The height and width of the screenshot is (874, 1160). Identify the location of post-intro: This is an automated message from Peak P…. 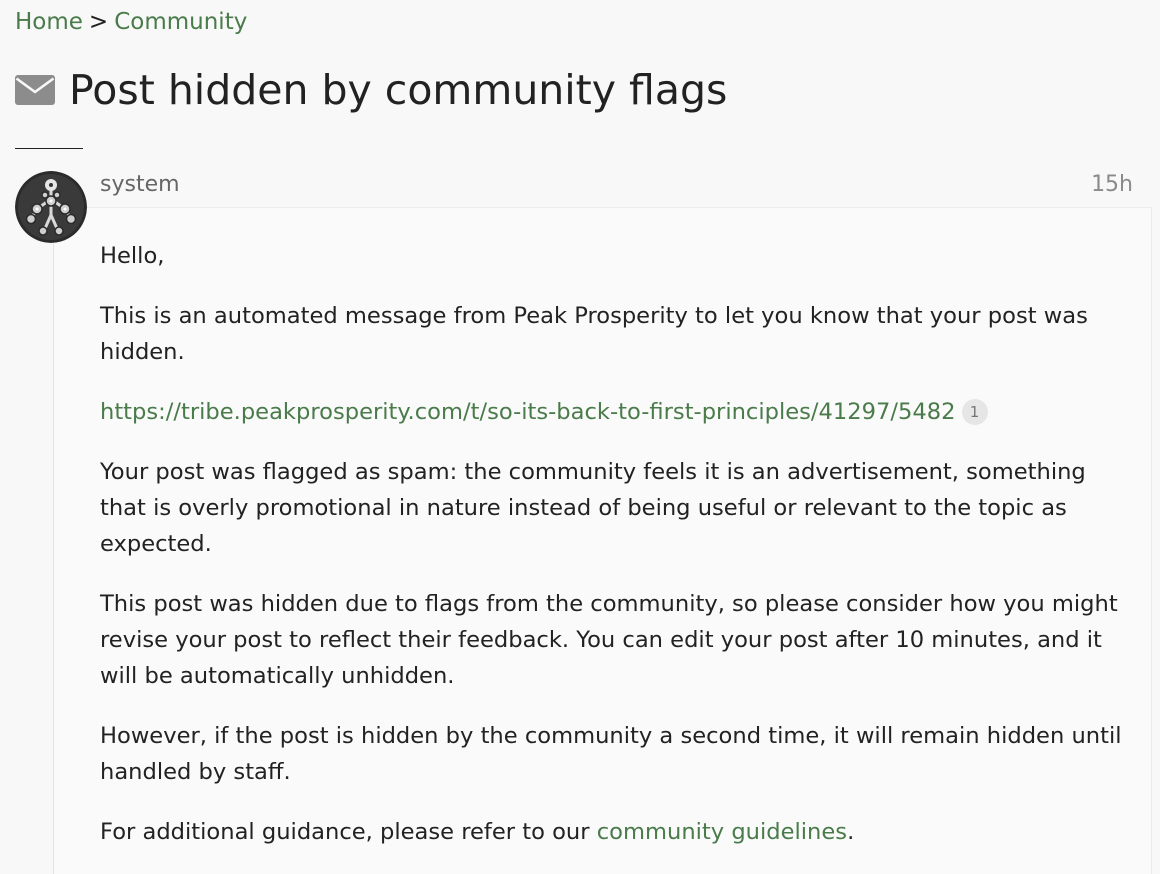
(594, 334).